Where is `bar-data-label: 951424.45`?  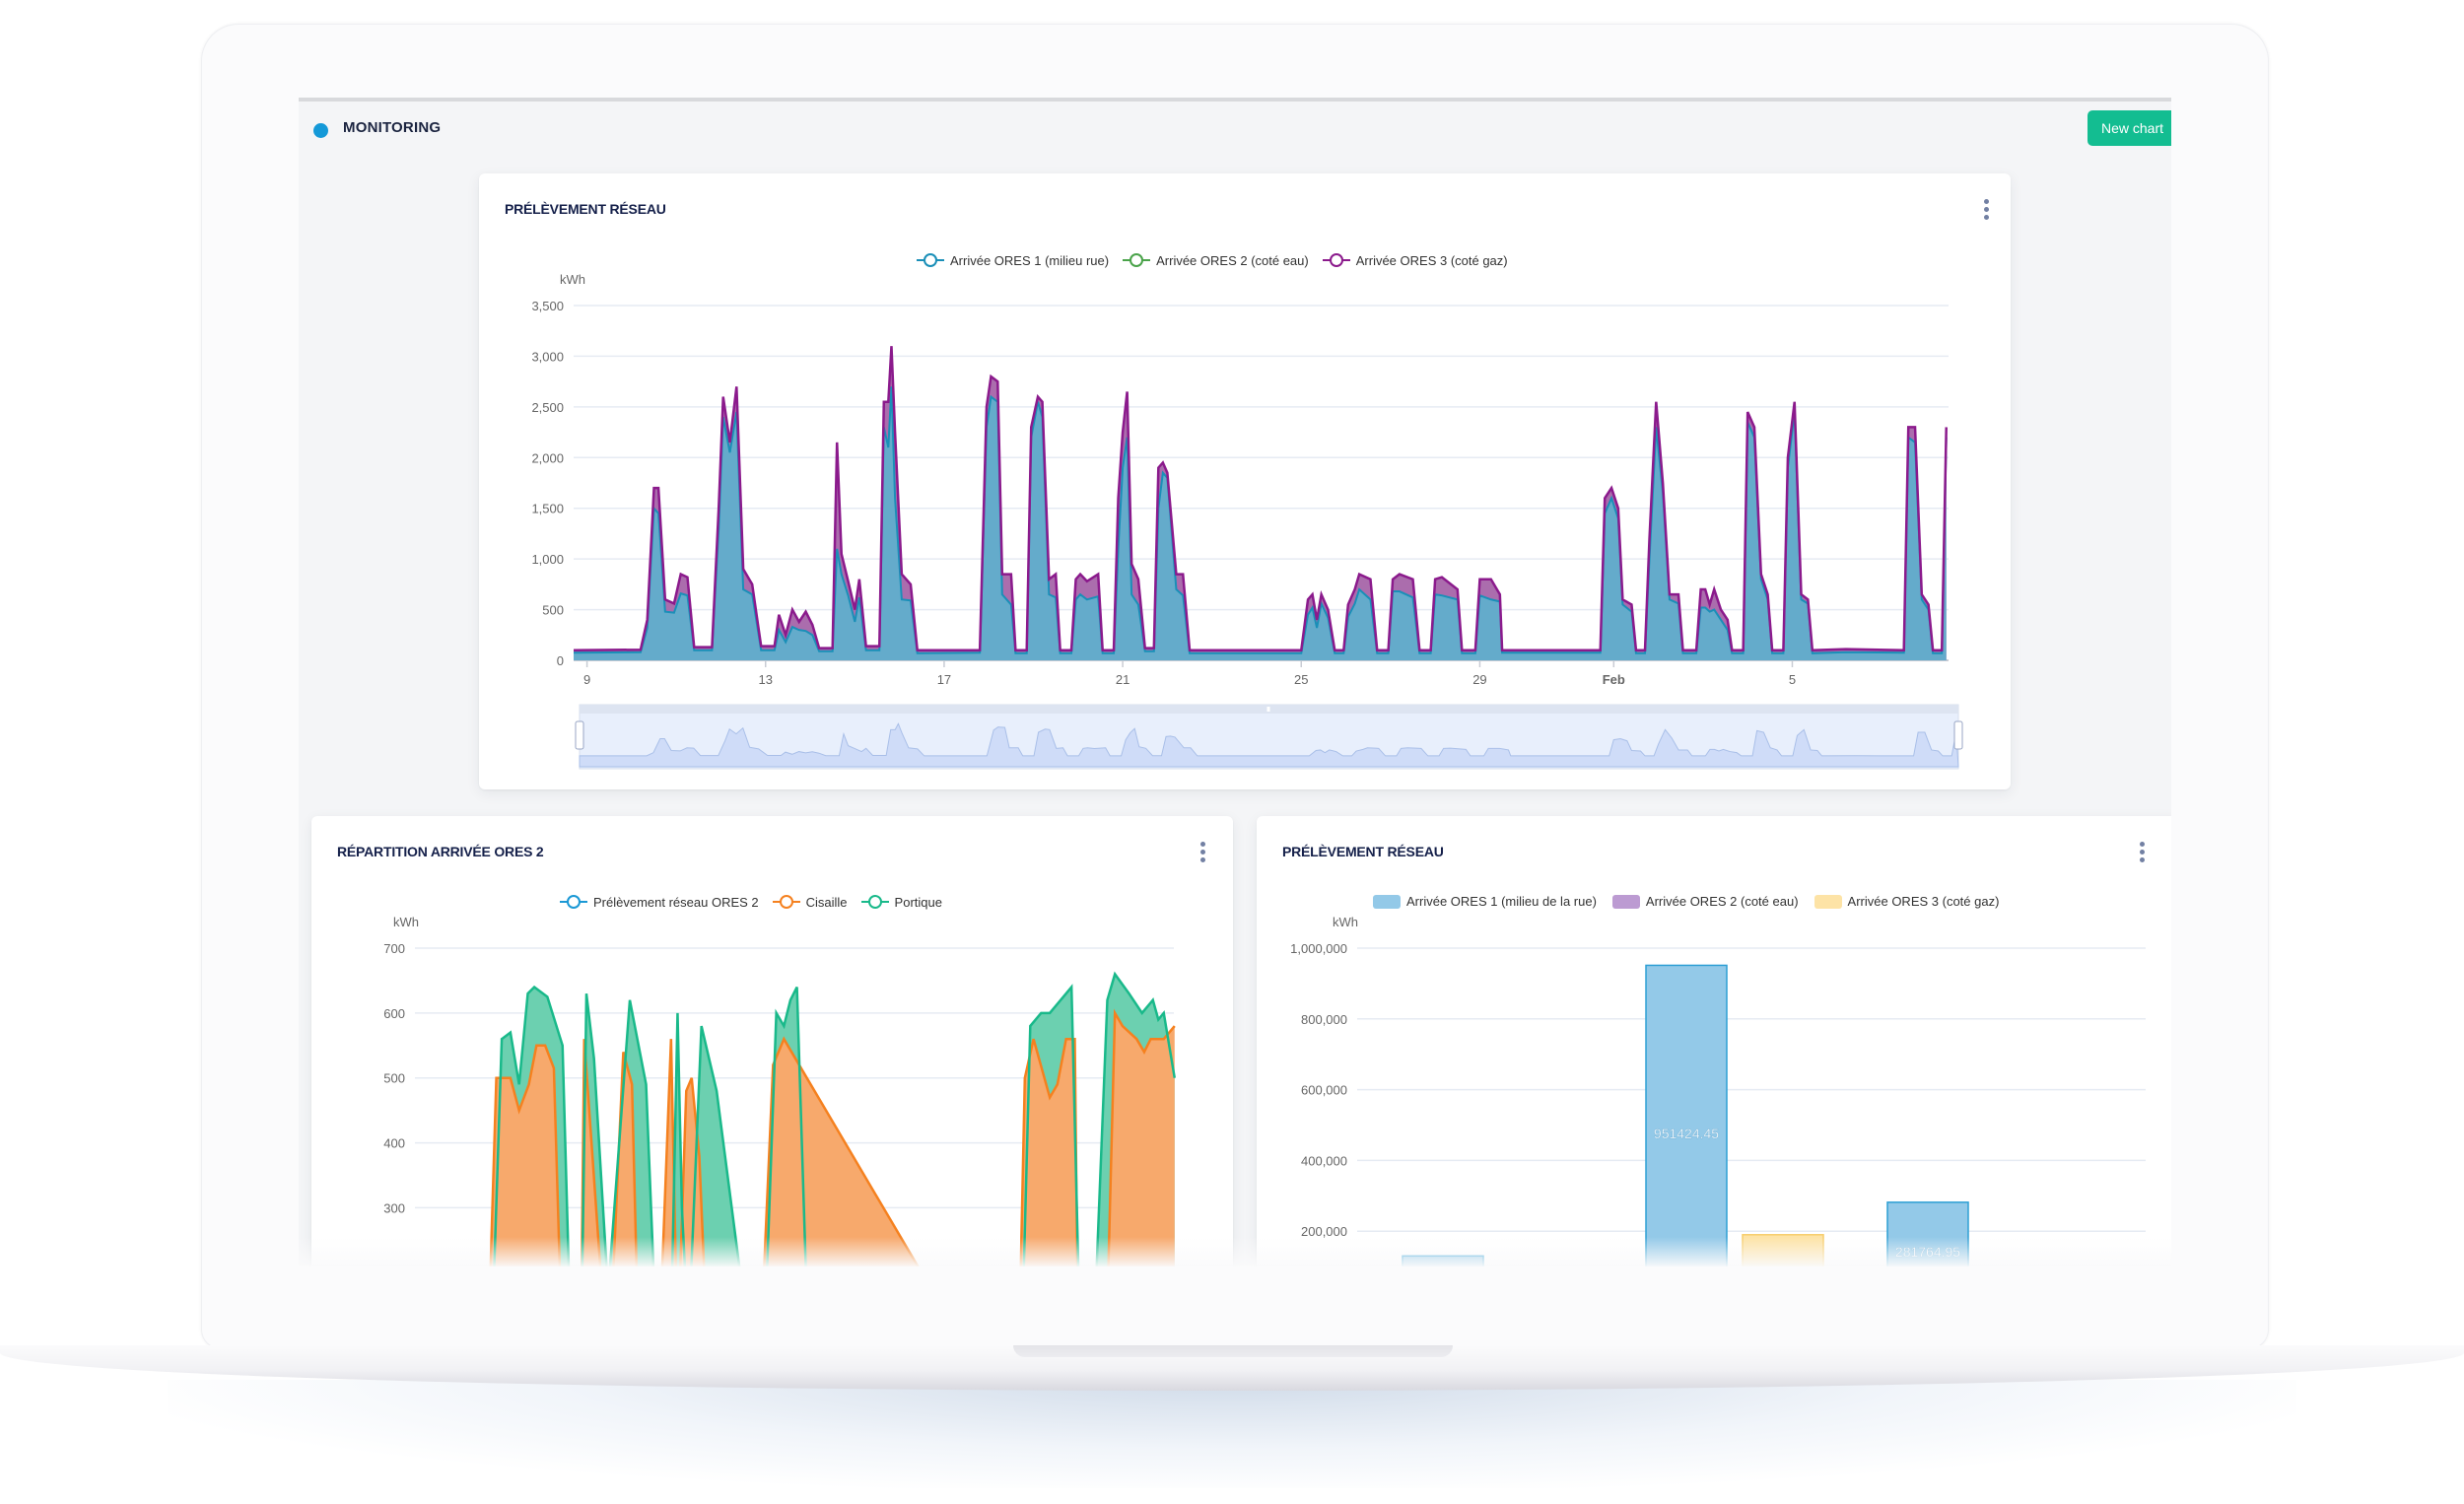
bar-data-label: 951424.45 is located at coordinates (1686, 1133).